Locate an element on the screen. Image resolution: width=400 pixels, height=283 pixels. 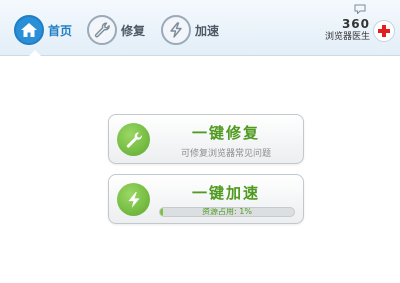
home-icon is located at coordinates (29, 30).